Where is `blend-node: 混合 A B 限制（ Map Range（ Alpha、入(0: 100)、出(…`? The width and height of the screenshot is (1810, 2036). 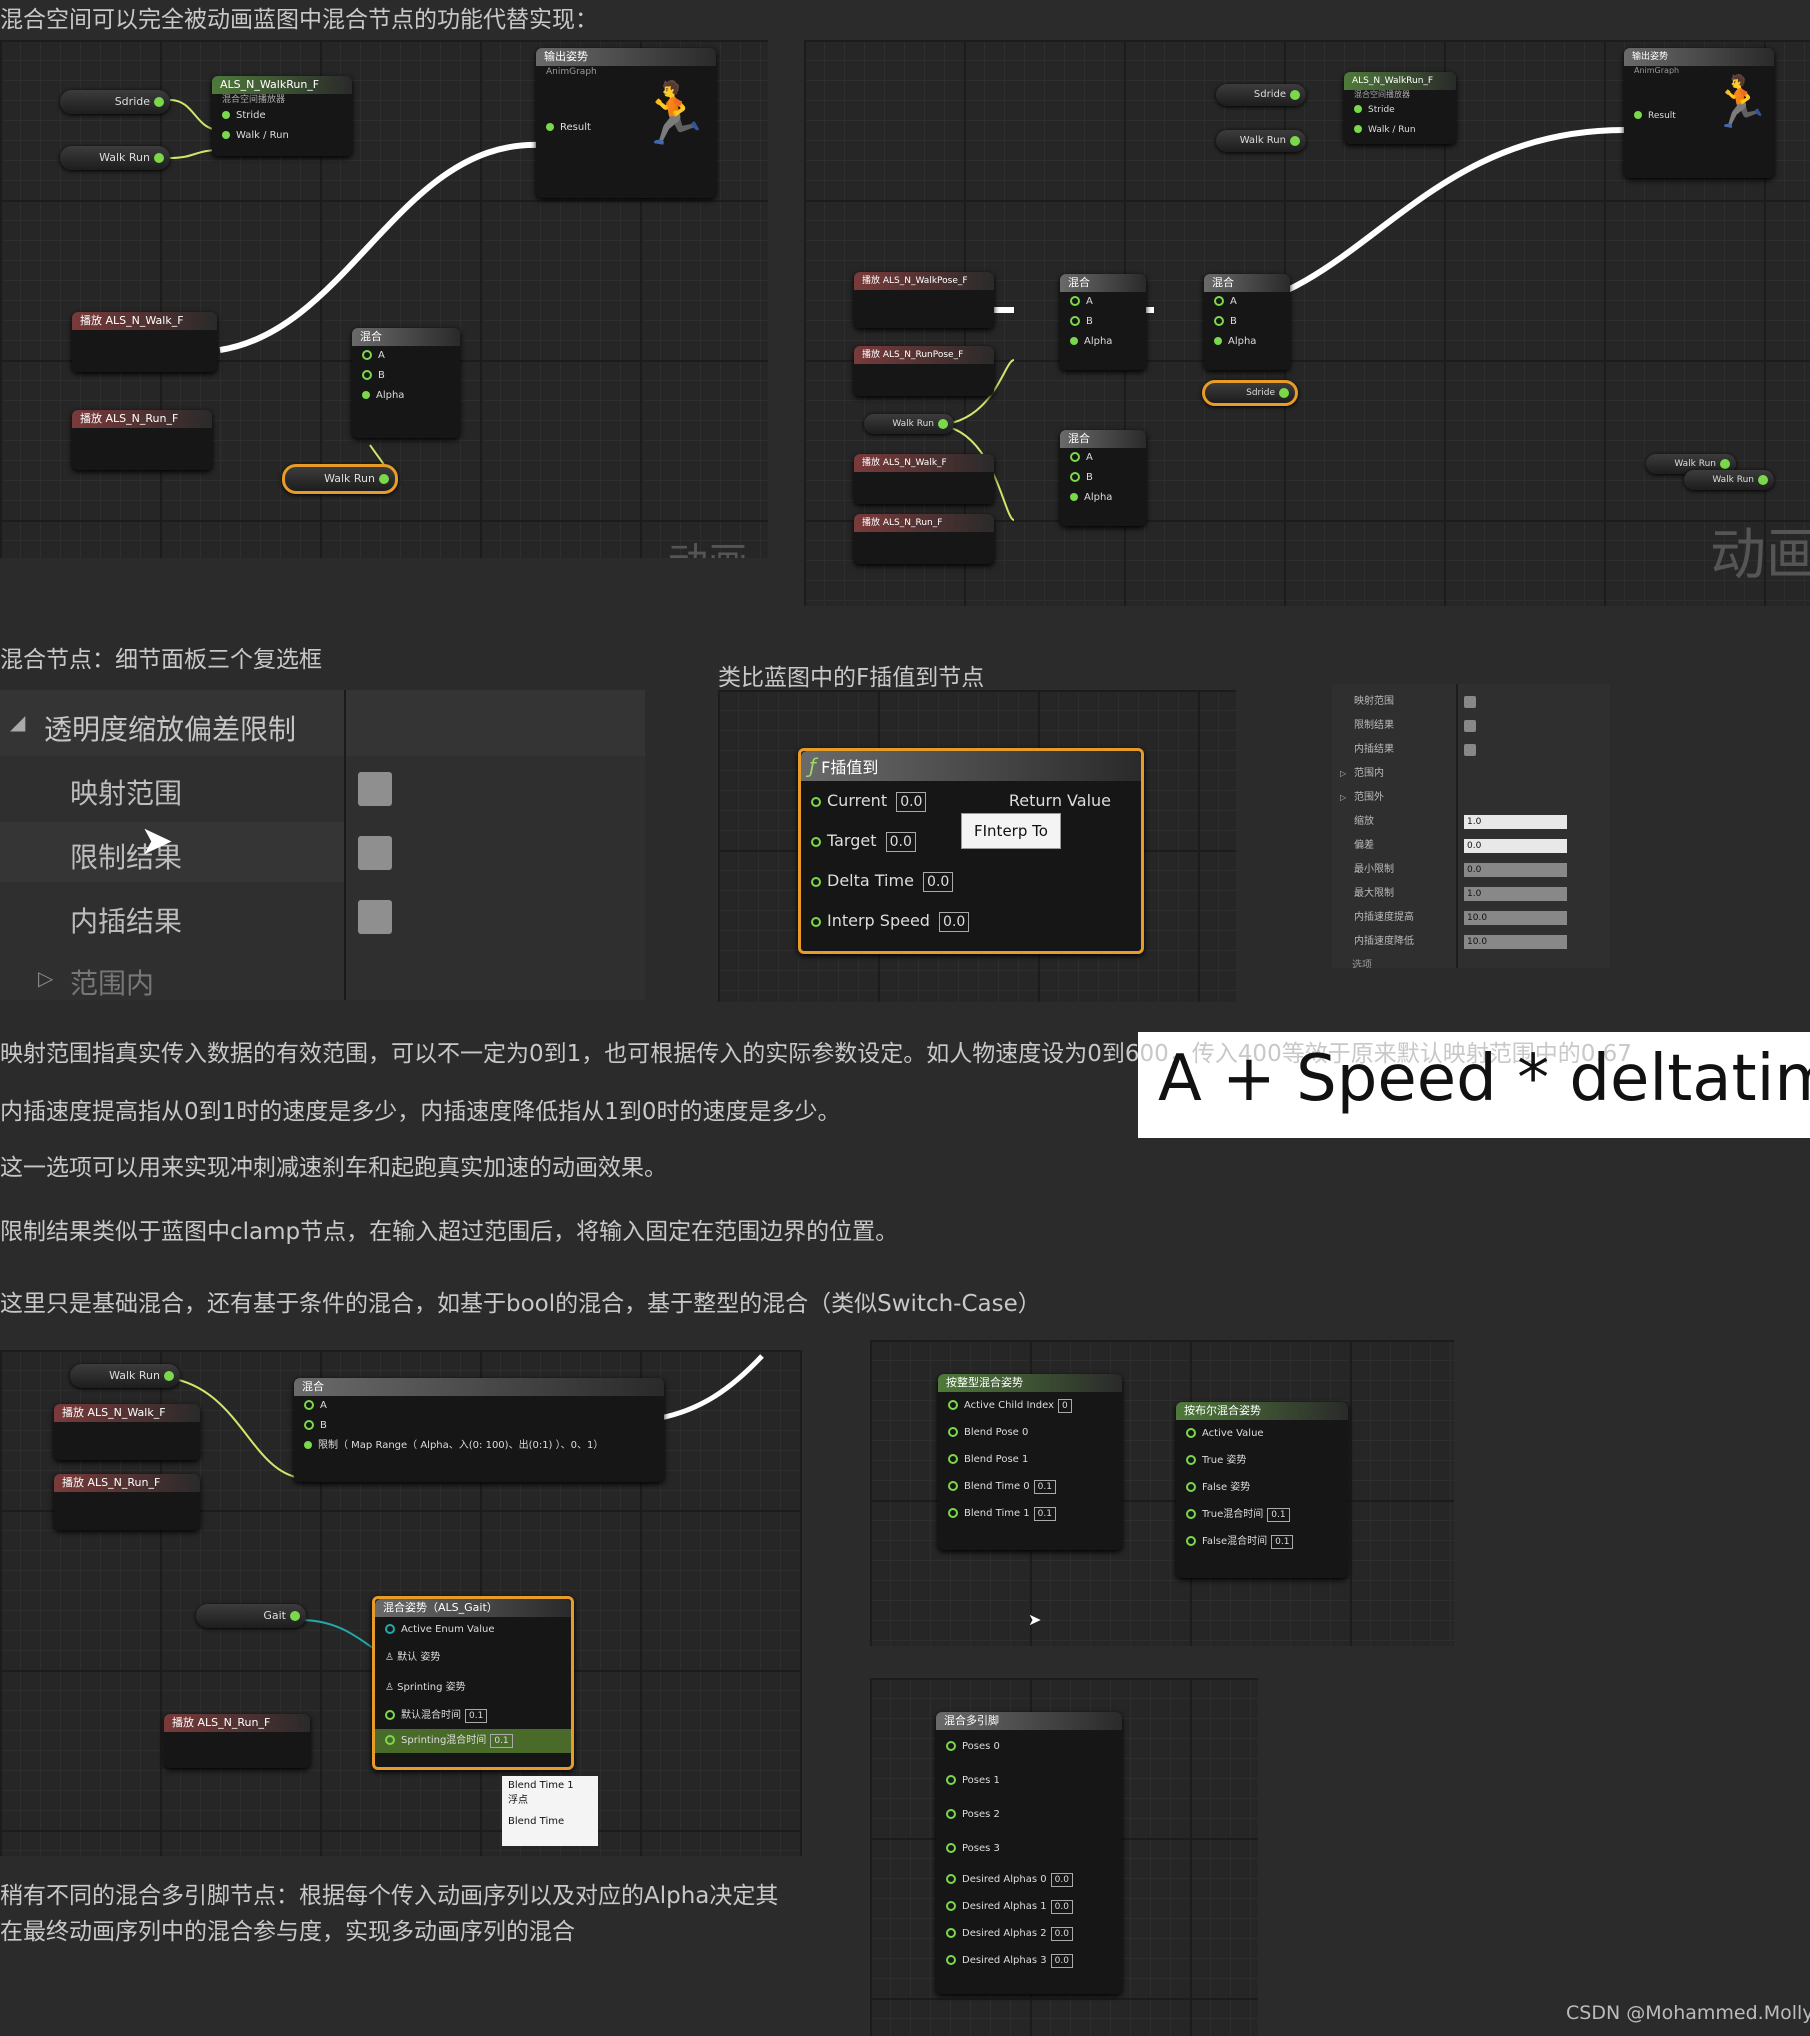
blend-node: 混合 A B 限制（ Map Range（ Alpha、入(0: 100)、出(… is located at coordinates (479, 1430).